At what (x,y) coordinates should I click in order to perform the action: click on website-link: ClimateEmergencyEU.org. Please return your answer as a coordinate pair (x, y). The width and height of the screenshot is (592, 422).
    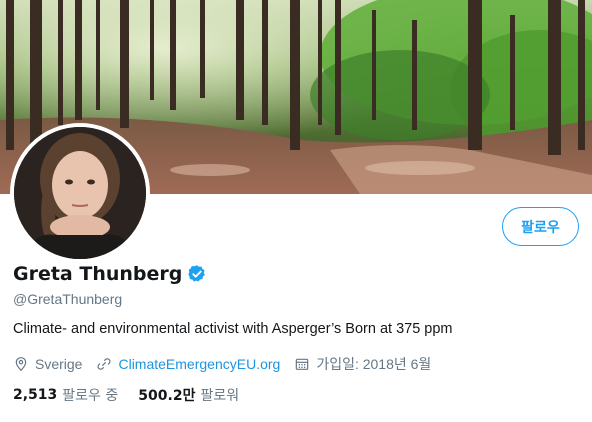
    Looking at the image, I should click on (199, 364).